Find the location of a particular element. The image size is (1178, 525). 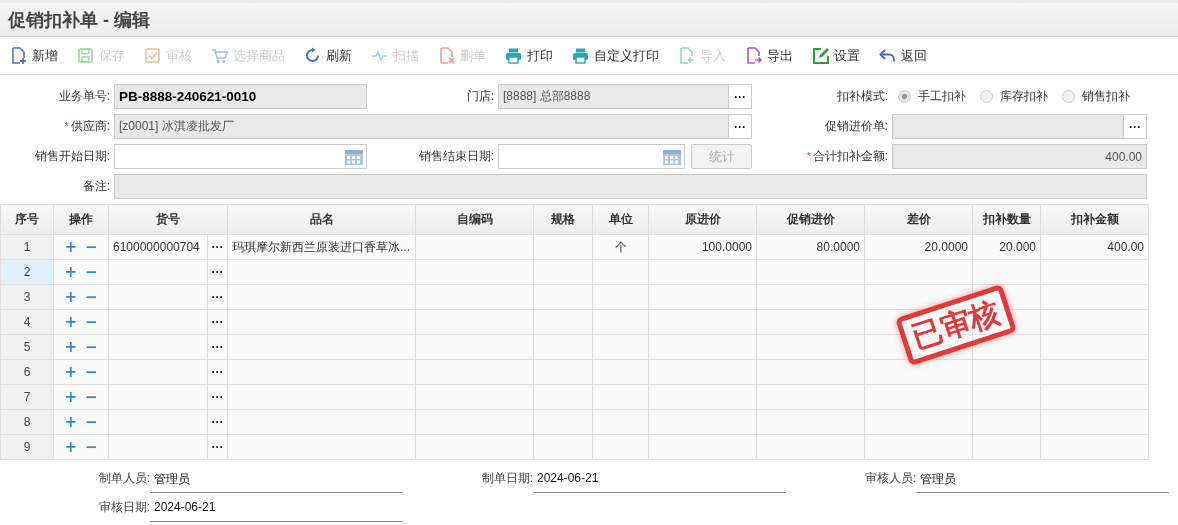

order-number-field: PB-8888-240621-0010 is located at coordinates (240, 96).